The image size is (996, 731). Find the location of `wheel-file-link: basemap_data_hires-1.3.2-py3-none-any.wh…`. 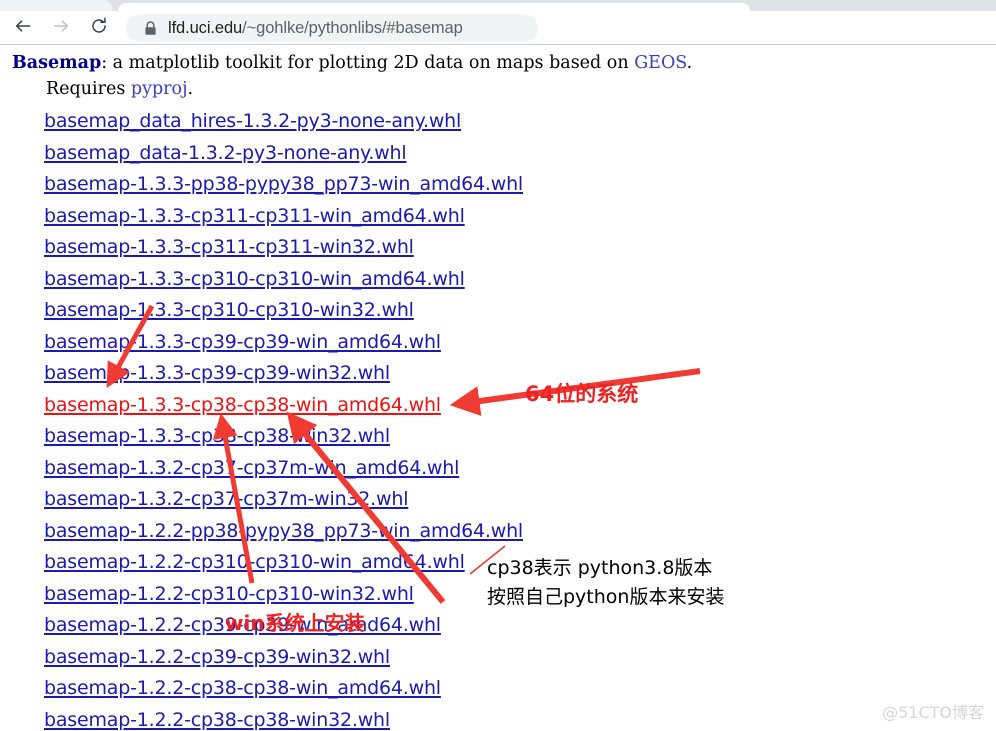

wheel-file-link: basemap_data_hires-1.3.2-py3-none-any.wh… is located at coordinates (252, 122).